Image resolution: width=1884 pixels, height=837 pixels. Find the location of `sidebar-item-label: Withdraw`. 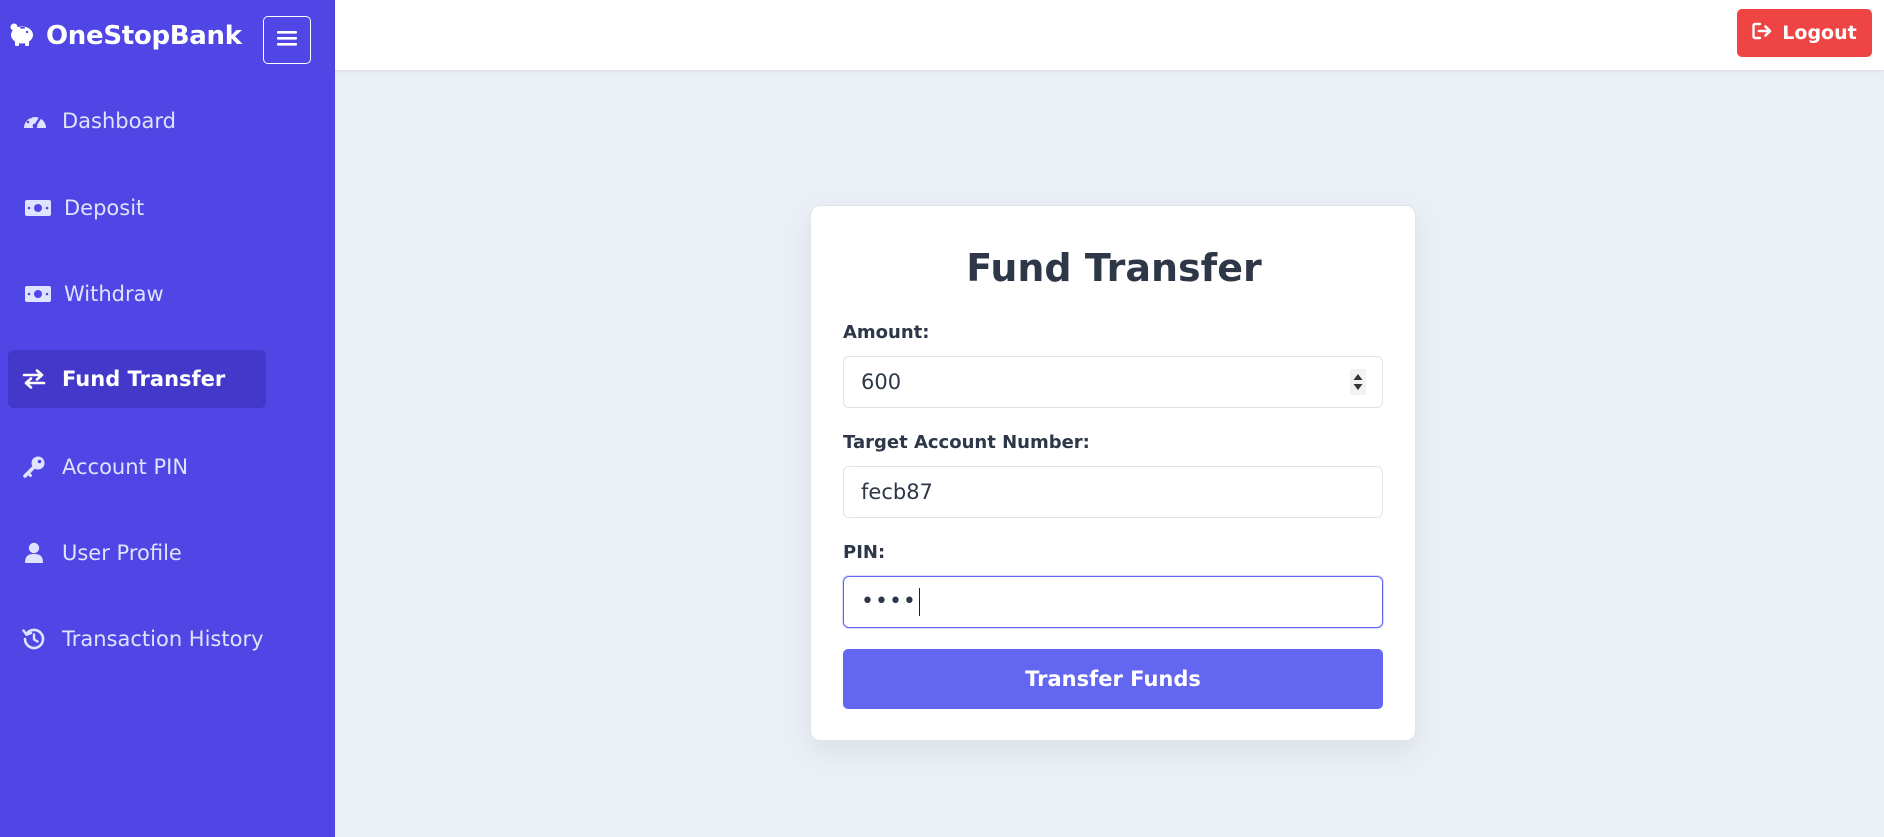

sidebar-item-label: Withdraw is located at coordinates (114, 294).